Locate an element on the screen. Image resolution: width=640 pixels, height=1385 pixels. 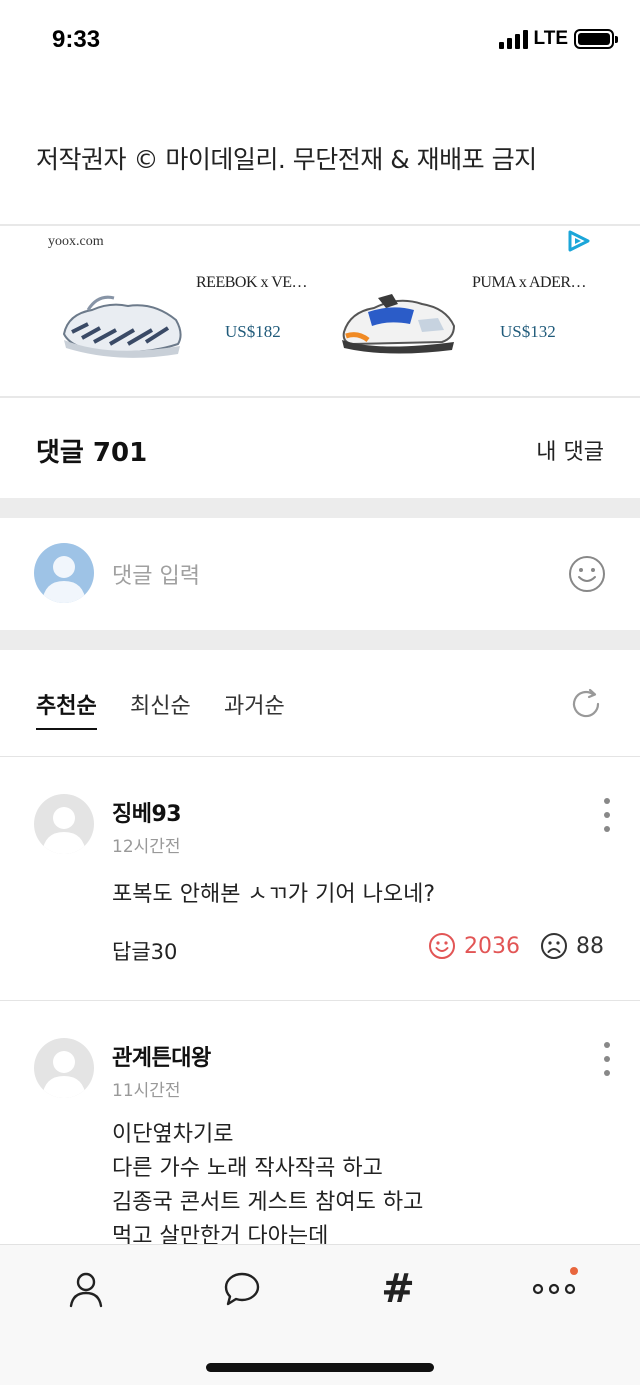
nav-hashtag: # is located at coordinates (398, 1289).